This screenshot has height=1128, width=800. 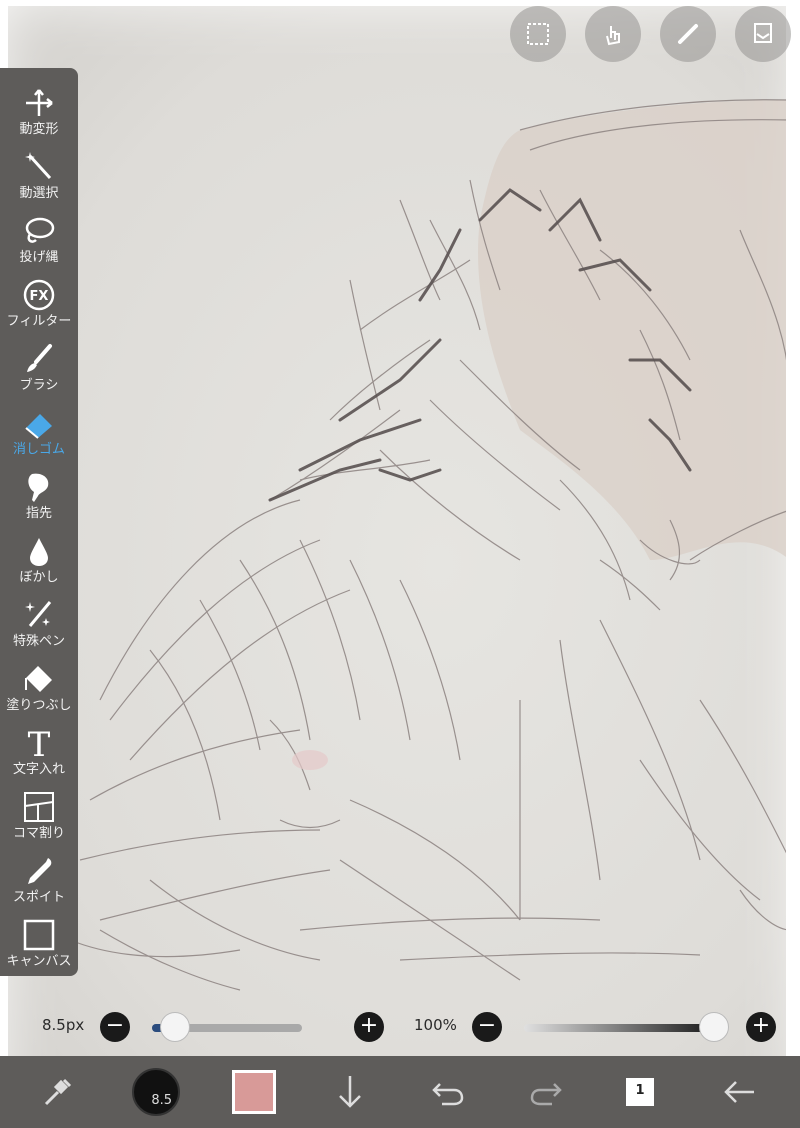 I want to click on brush-size-badge: 8.5, so click(x=156, y=1092).